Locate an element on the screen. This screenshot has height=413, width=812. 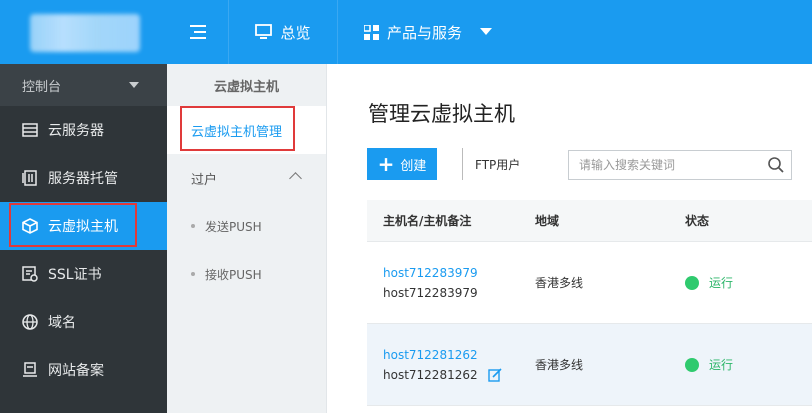
sidebar-item-cloud-server: 云服务器 is located at coordinates (83, 130).